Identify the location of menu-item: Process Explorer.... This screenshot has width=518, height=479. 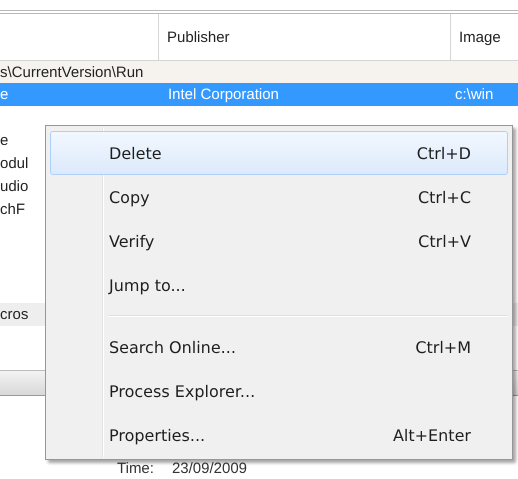
(279, 391).